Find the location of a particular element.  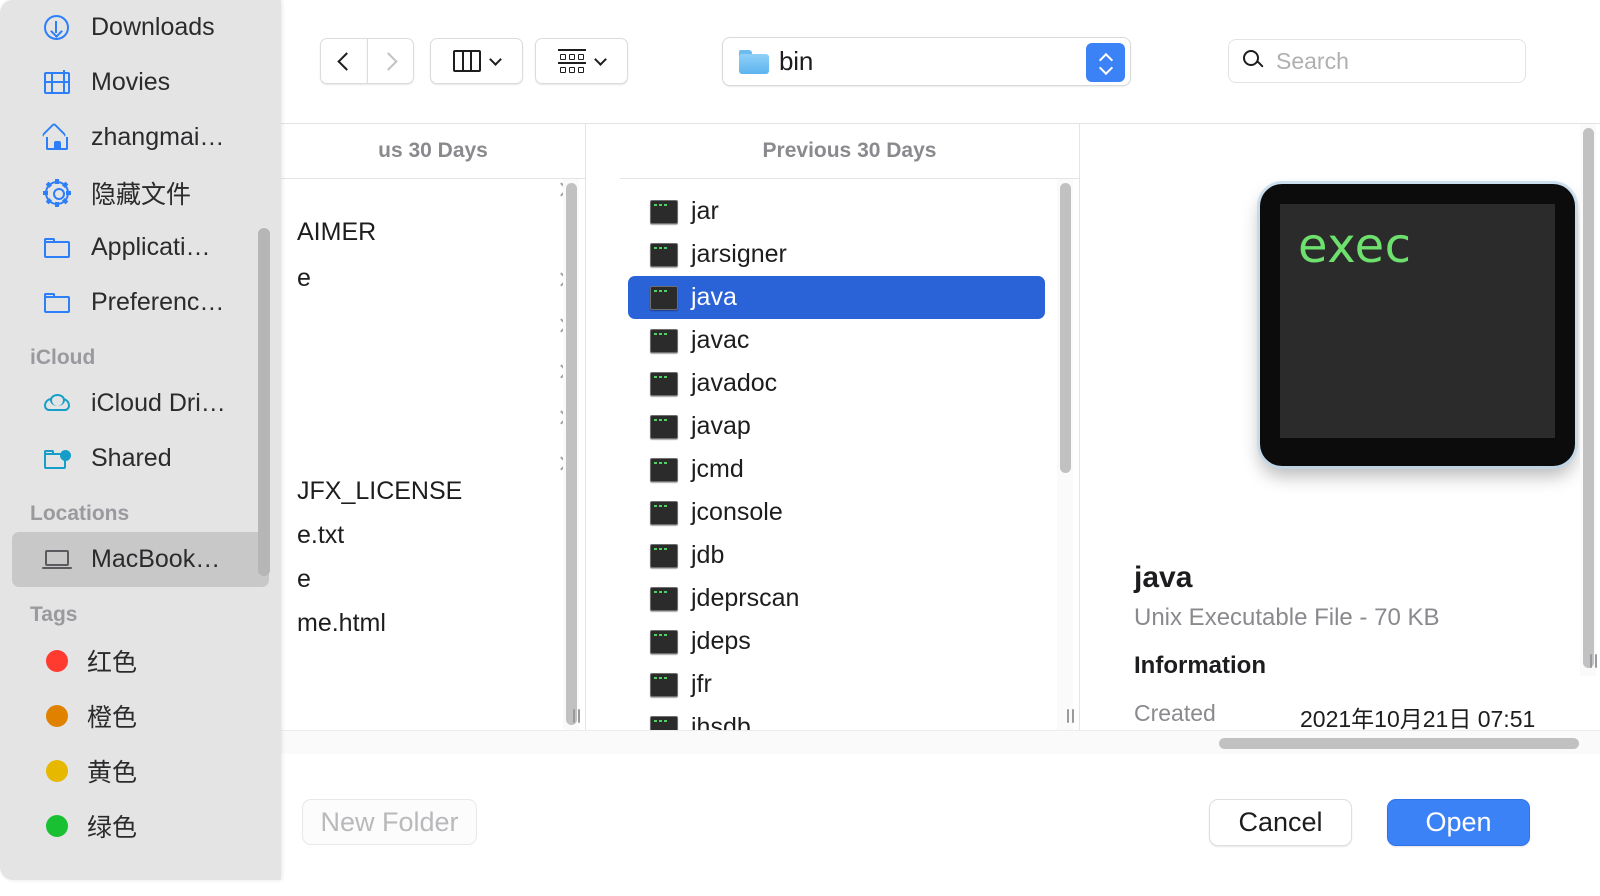

group-icon is located at coordinates (572, 61).